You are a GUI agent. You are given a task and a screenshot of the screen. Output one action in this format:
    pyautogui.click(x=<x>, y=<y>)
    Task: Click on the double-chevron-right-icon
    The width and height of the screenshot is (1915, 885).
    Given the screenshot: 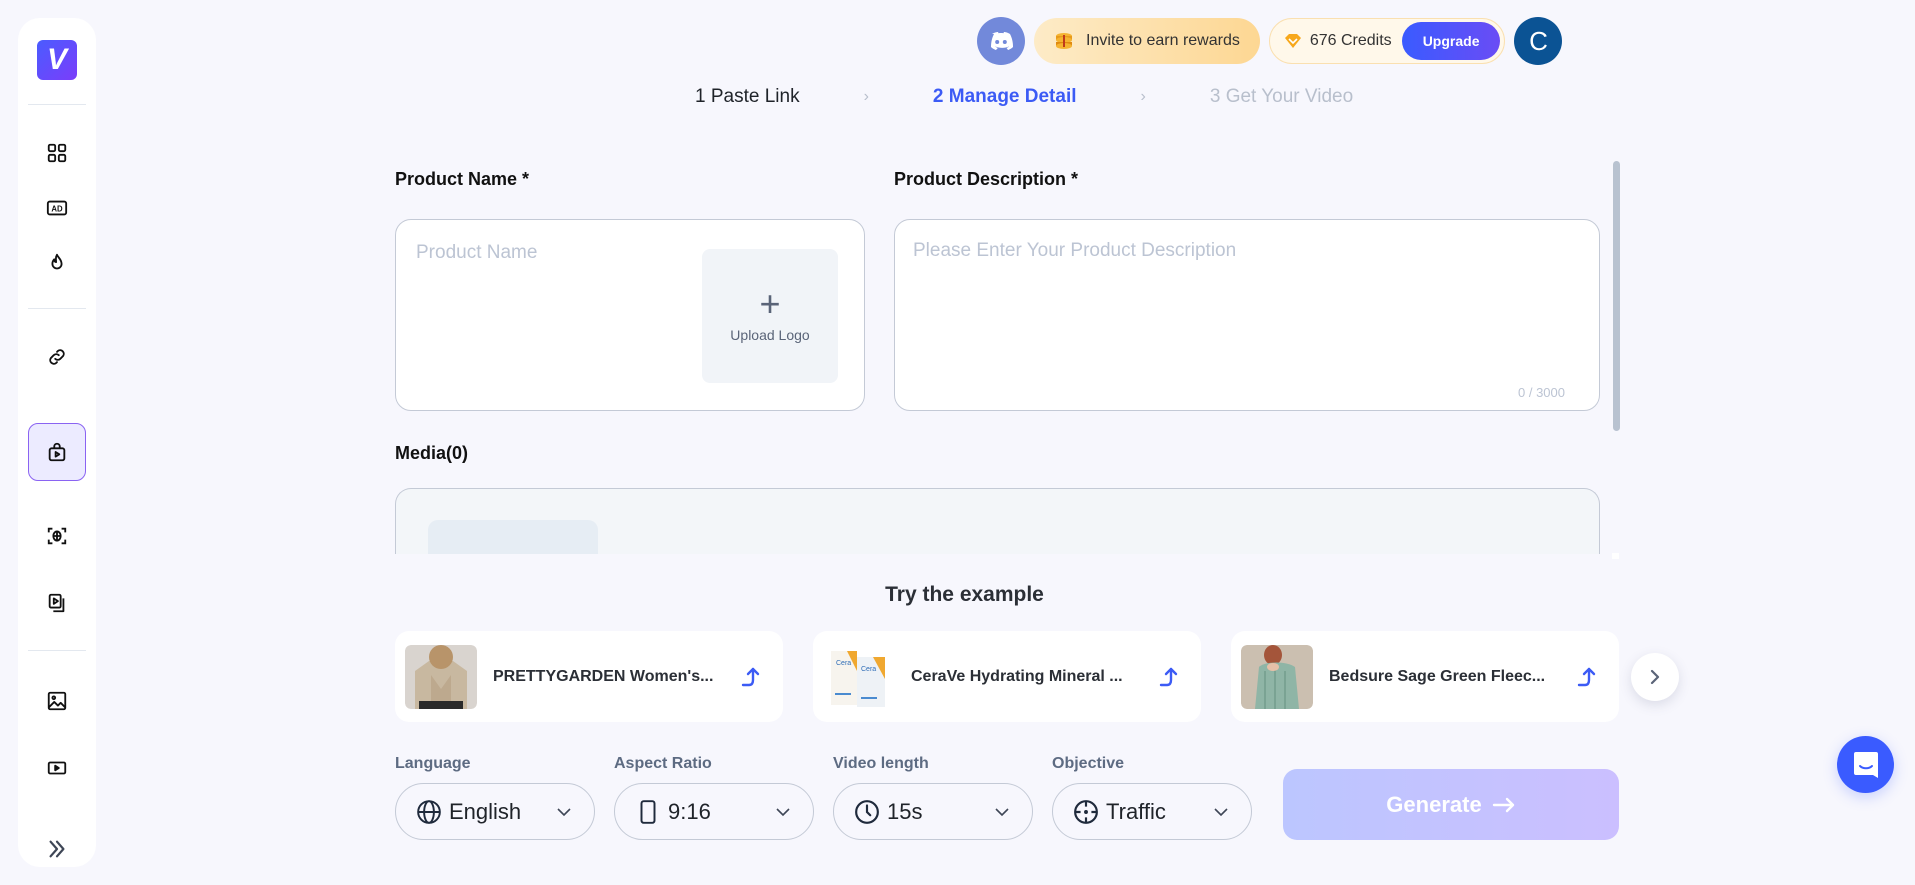 What is the action you would take?
    pyautogui.click(x=57, y=849)
    